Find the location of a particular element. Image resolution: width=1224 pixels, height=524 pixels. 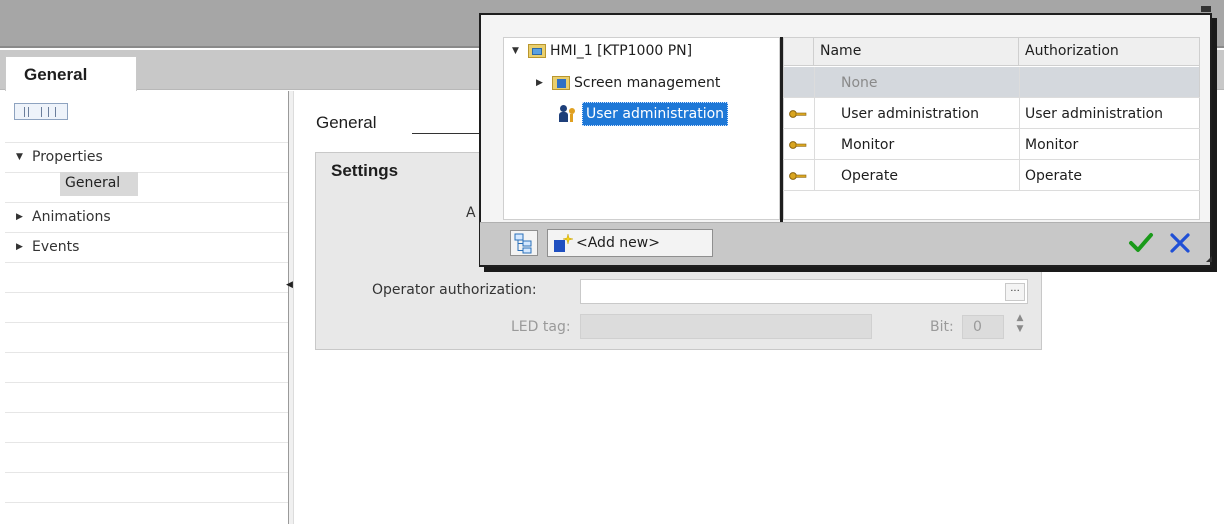

section-title: General is located at coordinates (346, 122).